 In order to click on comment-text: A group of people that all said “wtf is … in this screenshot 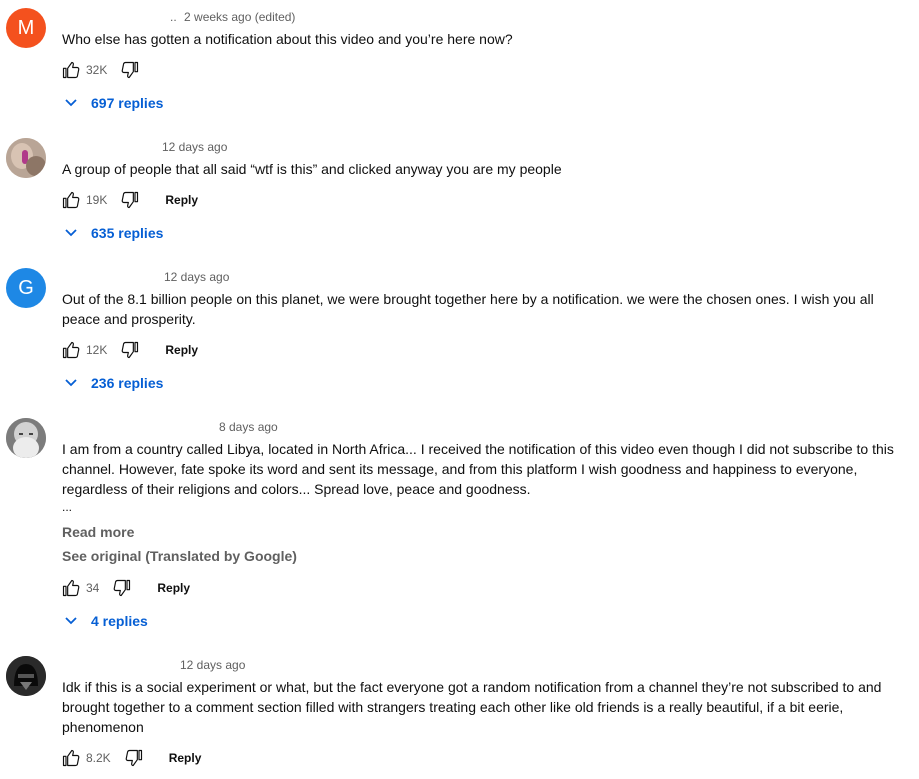, I will do `click(312, 169)`.